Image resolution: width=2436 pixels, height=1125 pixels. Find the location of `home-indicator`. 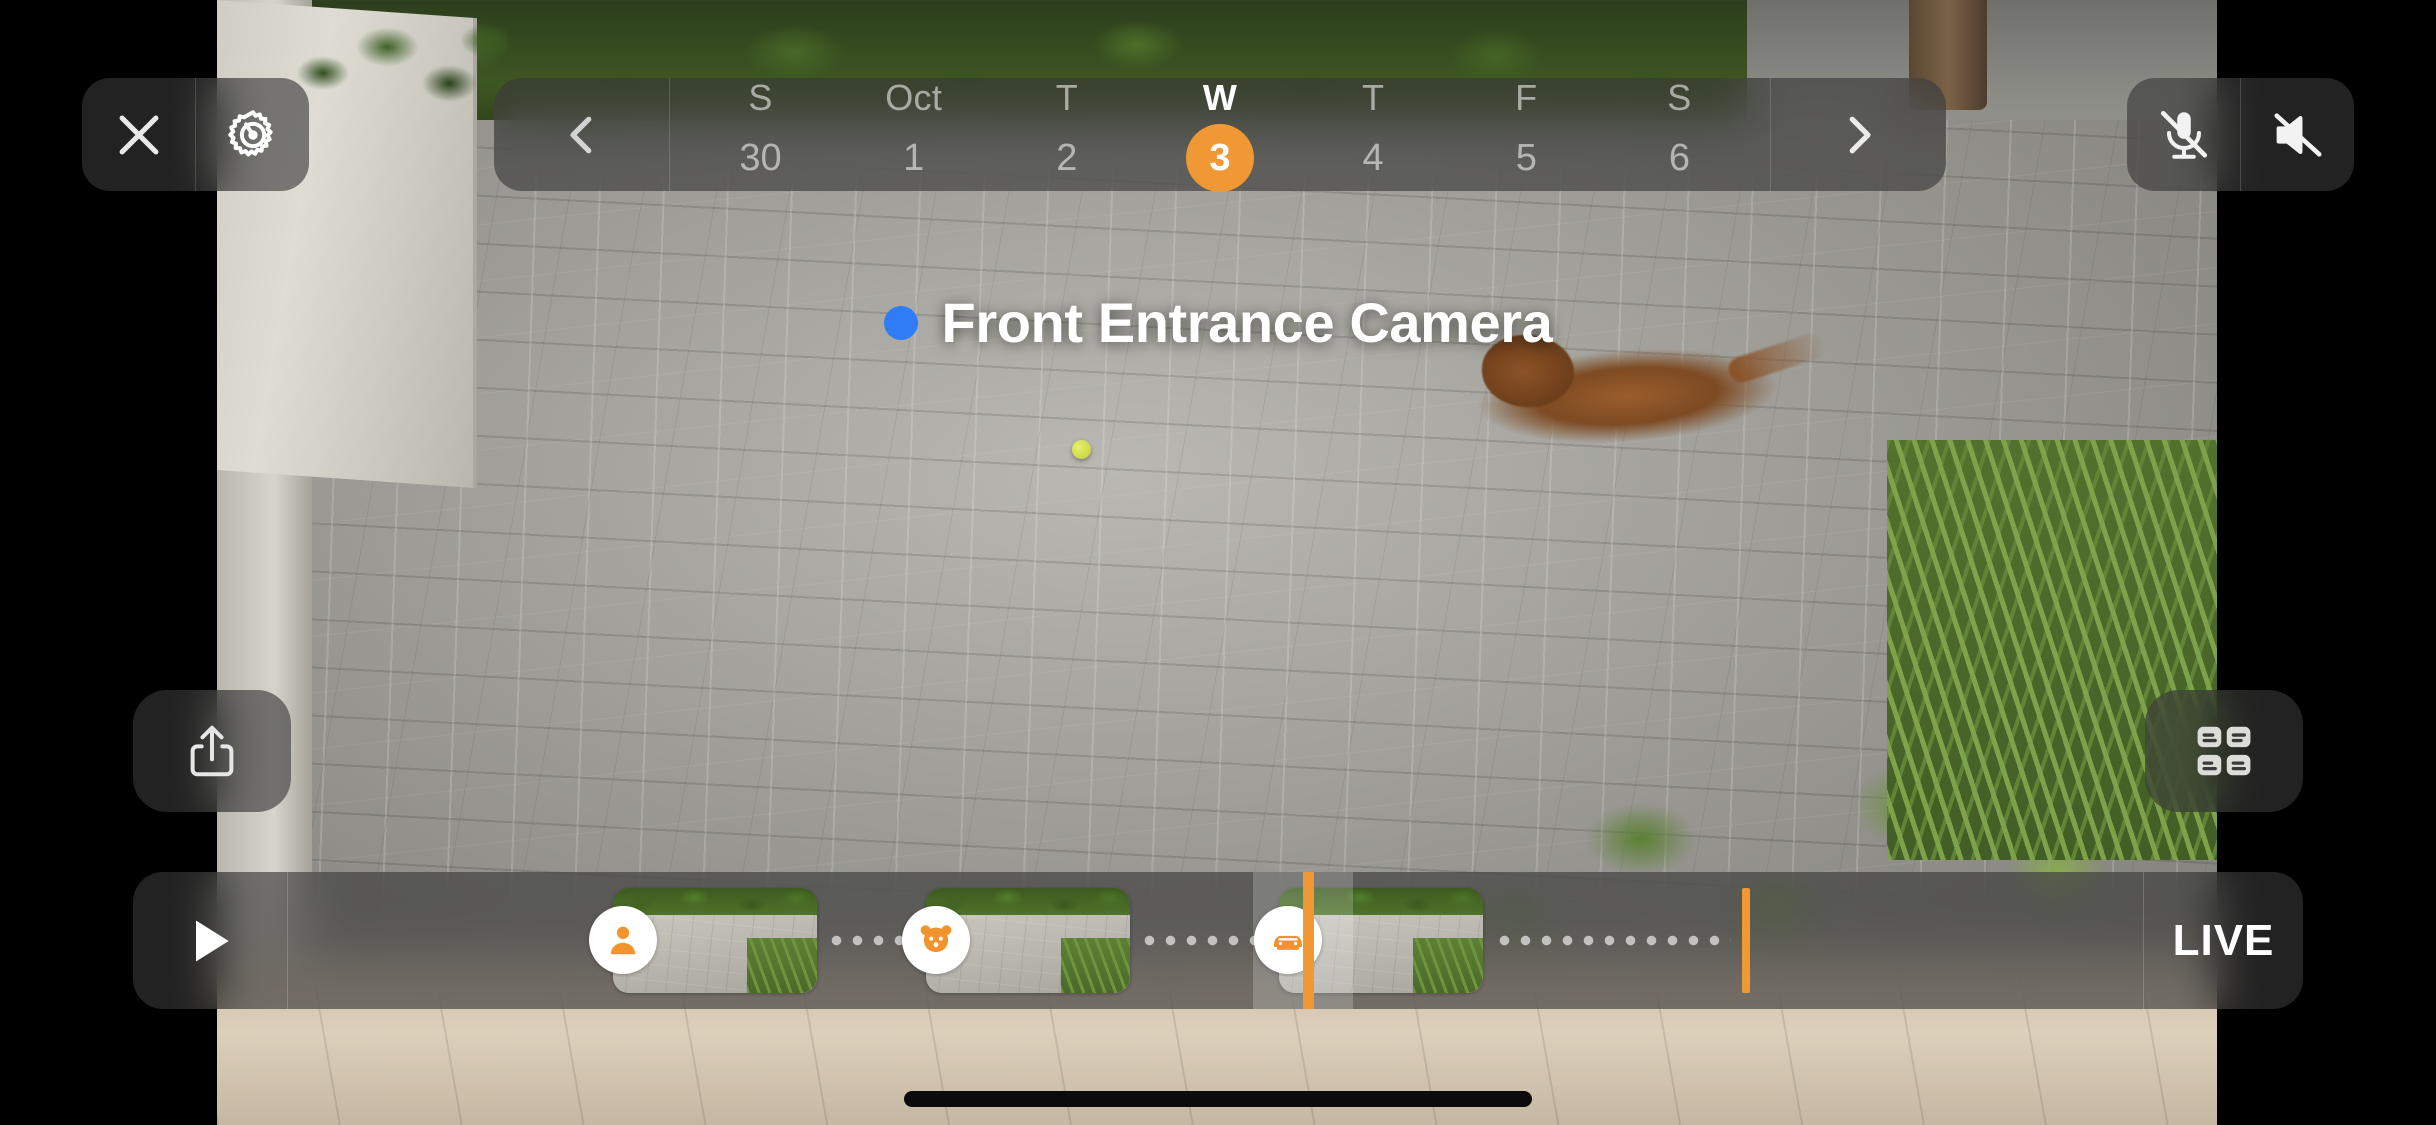

home-indicator is located at coordinates (1218, 1099).